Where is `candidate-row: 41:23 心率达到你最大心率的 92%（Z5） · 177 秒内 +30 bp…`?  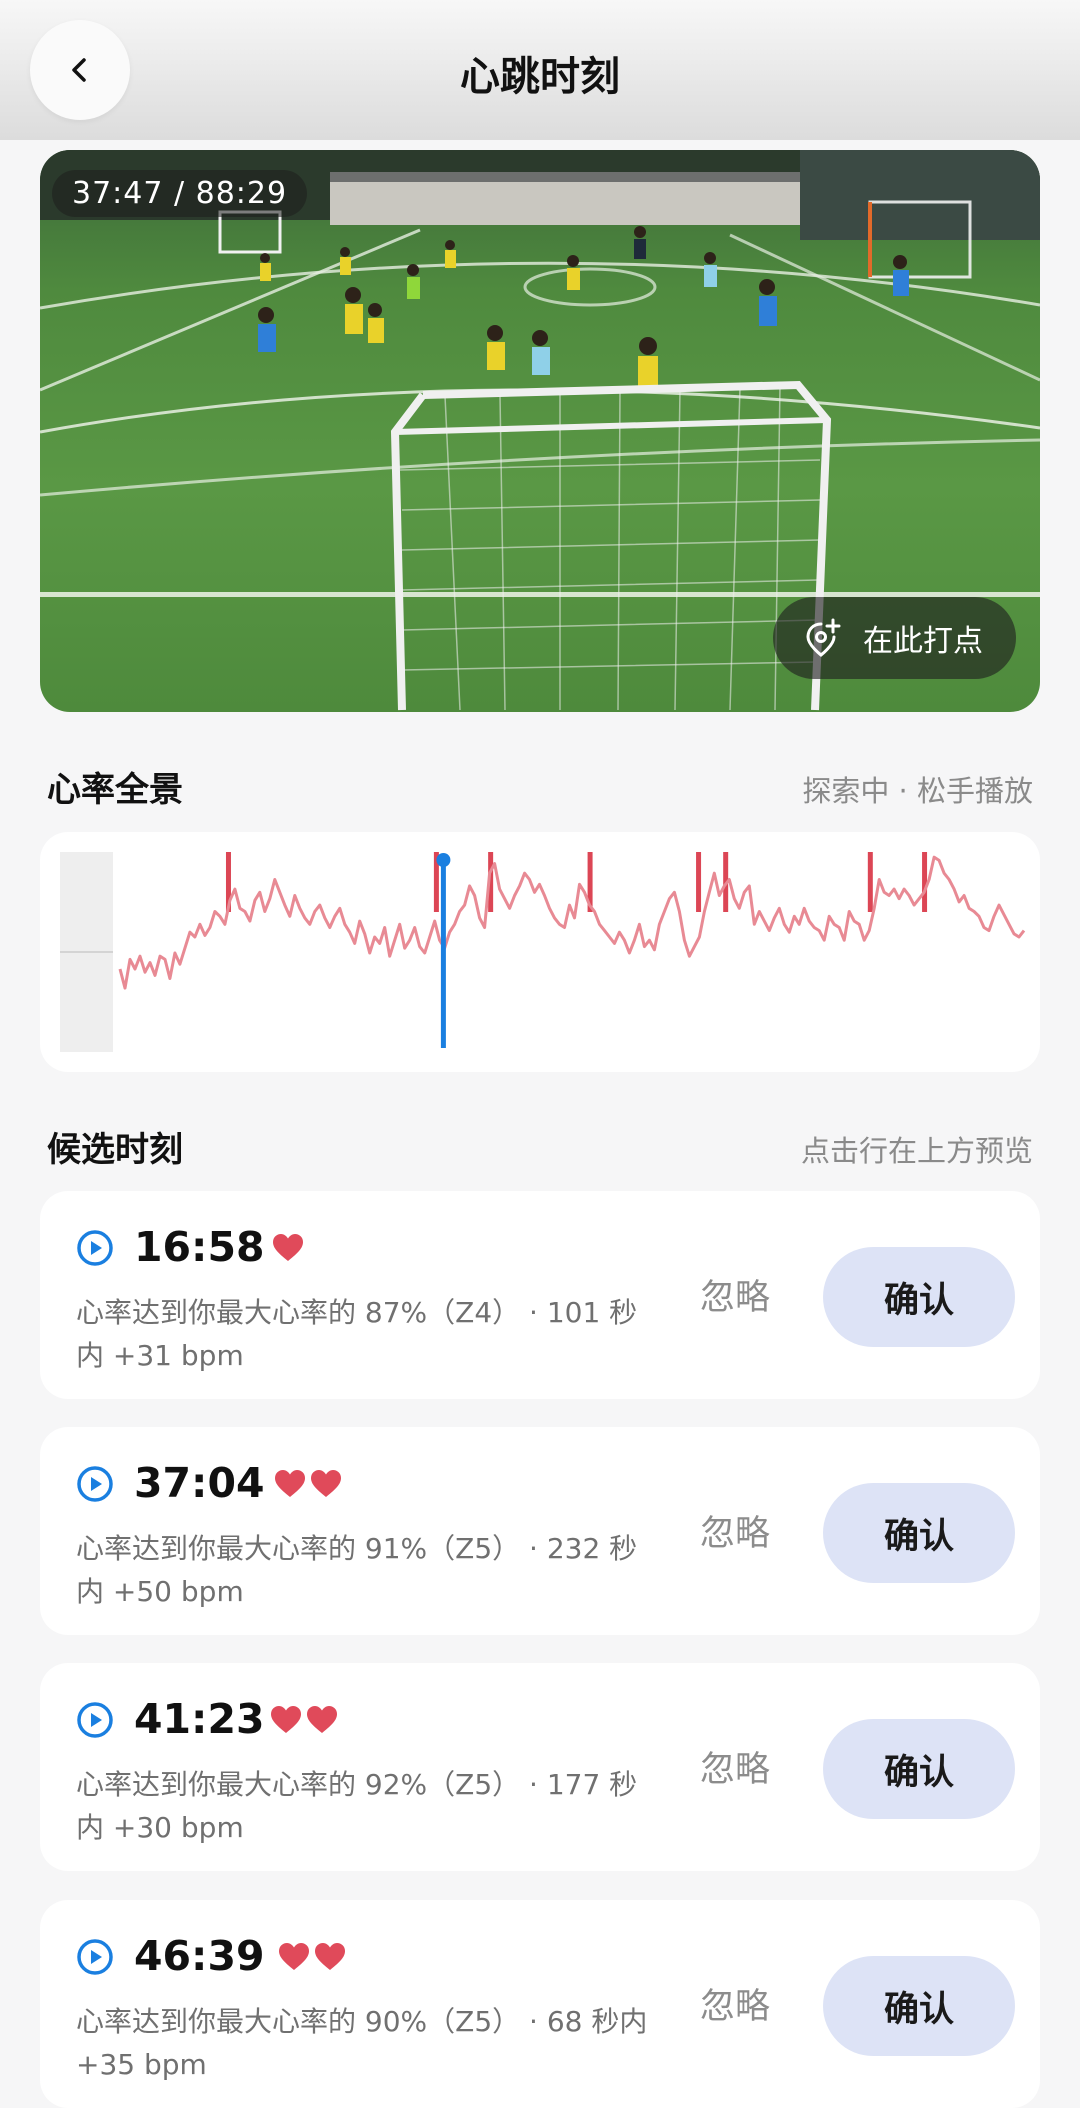 candidate-row: 41:23 心率达到你最大心率的 92%（Z5） · 177 秒内 +30 bp… is located at coordinates (540, 1767).